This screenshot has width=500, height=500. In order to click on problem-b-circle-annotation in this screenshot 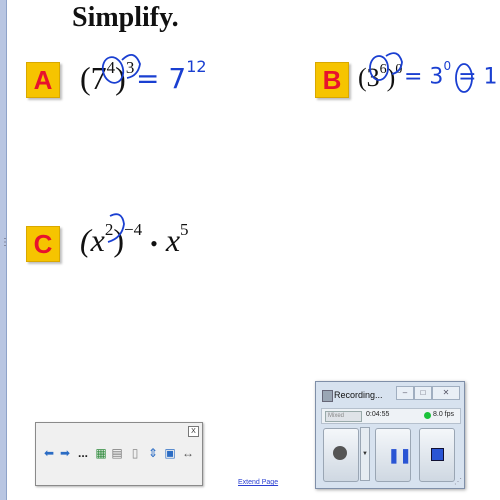, I will do `click(421, 72)`.